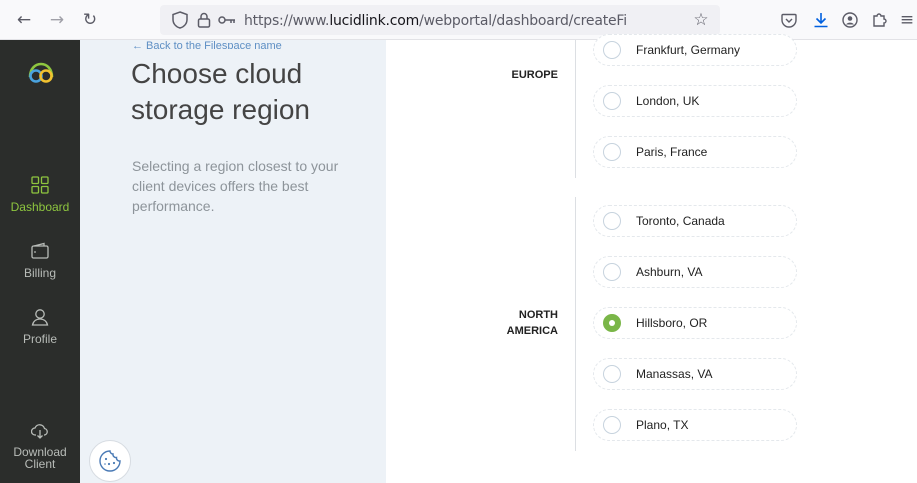 The height and width of the screenshot is (483, 917). I want to click on cookie-icon, so click(110, 461).